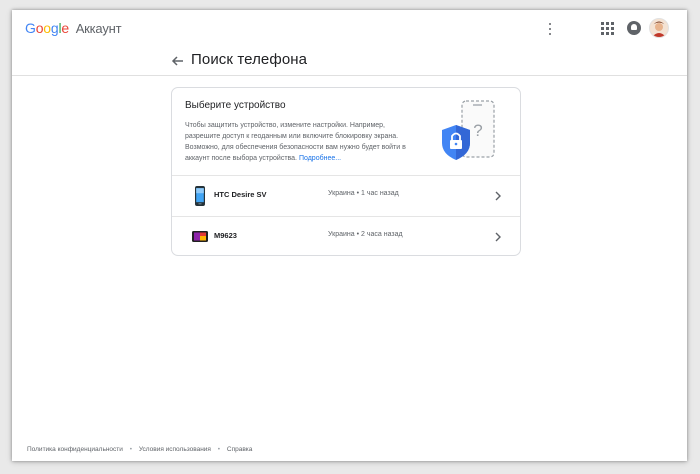 The height and width of the screenshot is (474, 700). What do you see at coordinates (468, 131) in the screenshot?
I see `security-illustration: ?` at bounding box center [468, 131].